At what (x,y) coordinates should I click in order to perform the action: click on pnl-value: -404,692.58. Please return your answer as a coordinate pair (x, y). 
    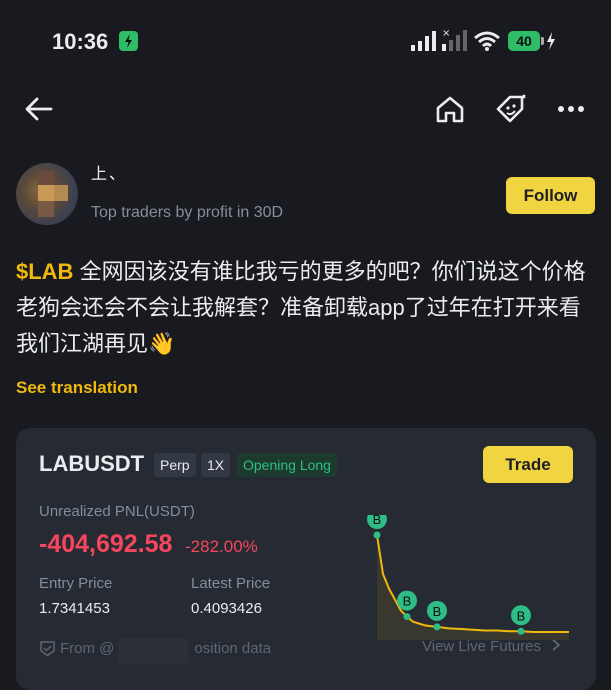
    Looking at the image, I should click on (106, 544).